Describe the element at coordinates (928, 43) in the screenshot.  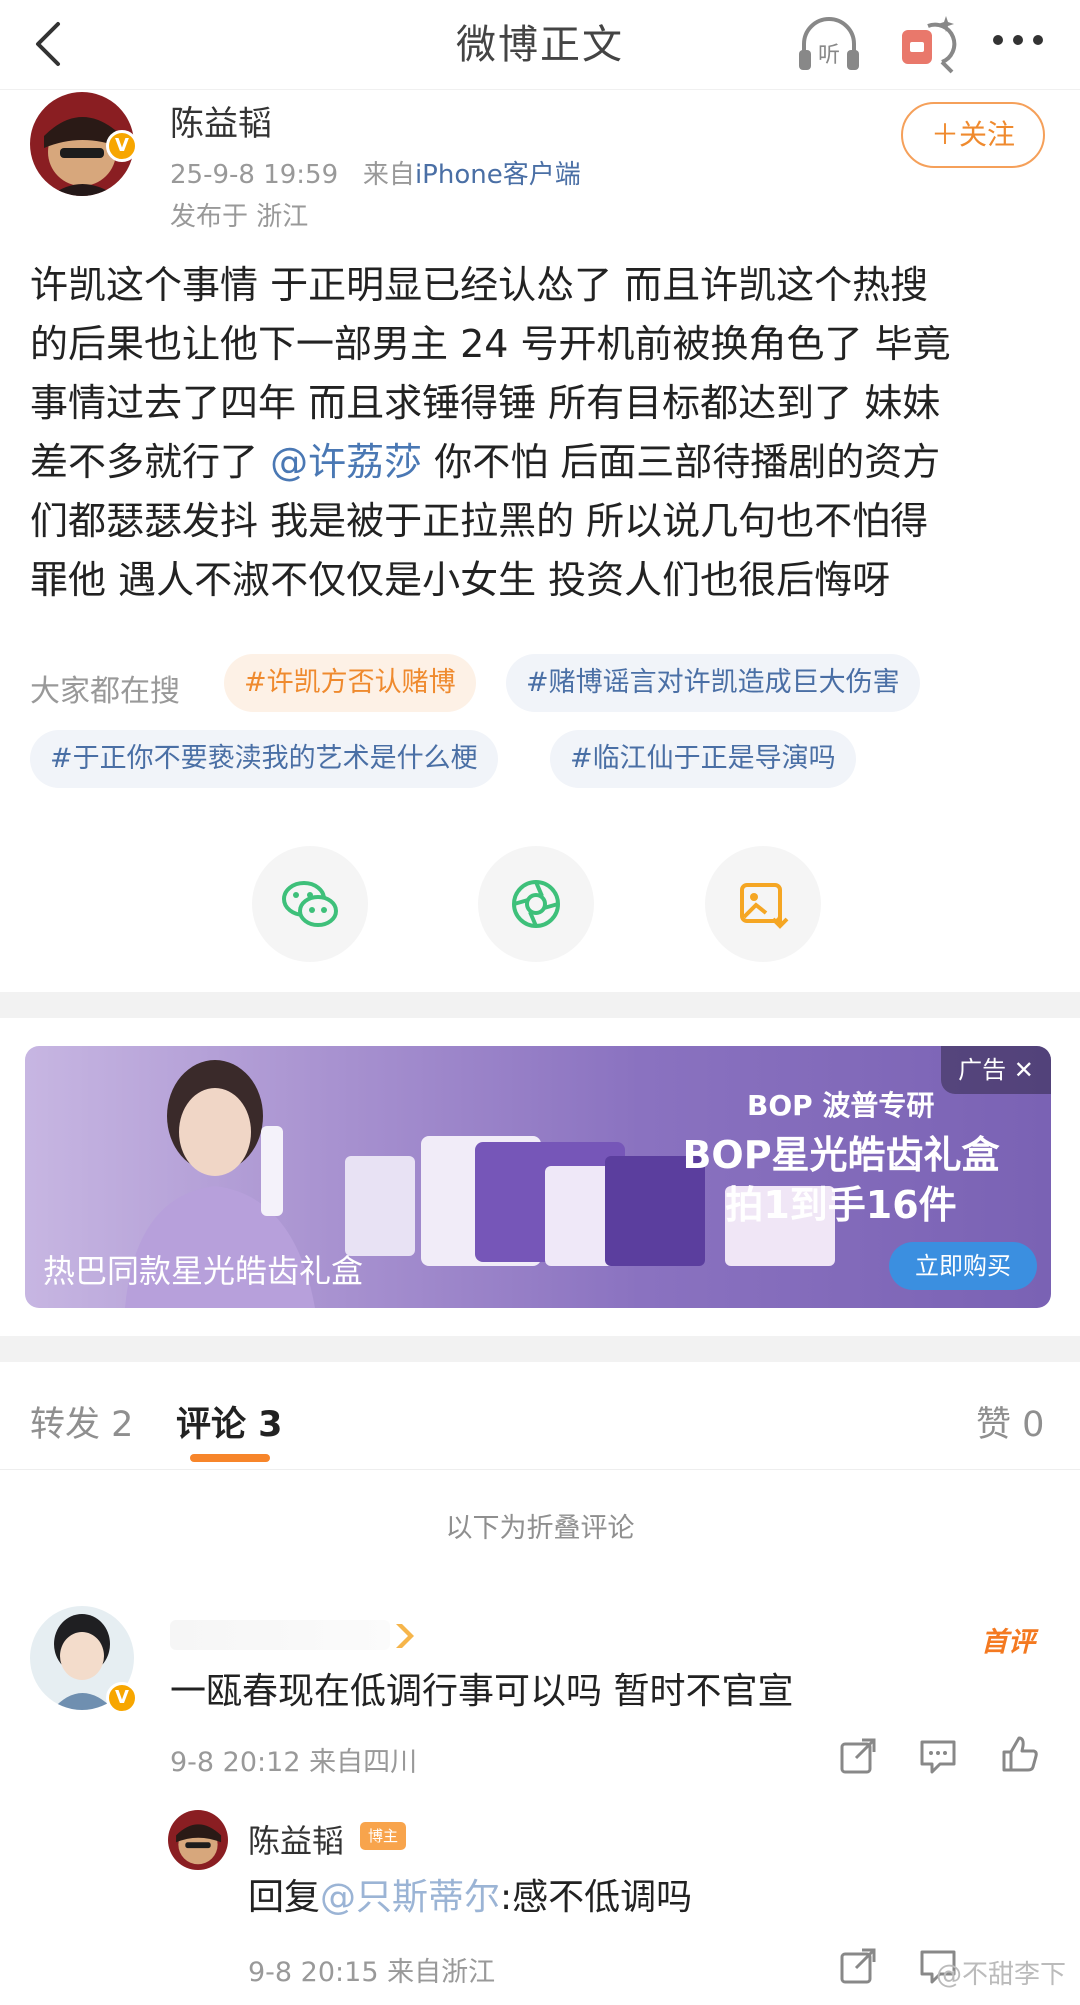
I see `ai-summary-icon` at that location.